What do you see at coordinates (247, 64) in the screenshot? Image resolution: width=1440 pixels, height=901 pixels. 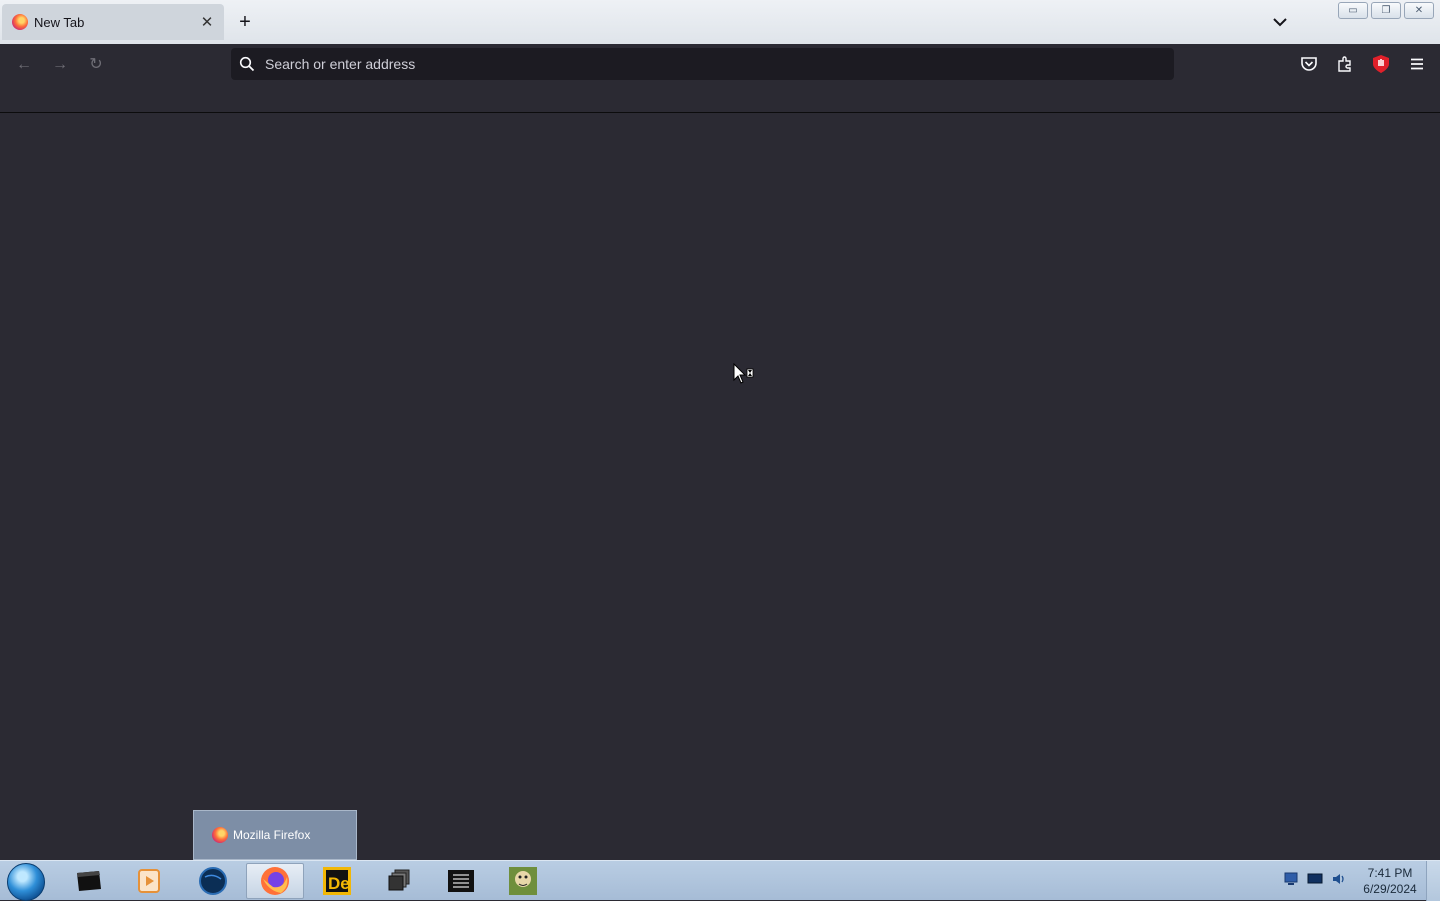 I see `search-icon` at bounding box center [247, 64].